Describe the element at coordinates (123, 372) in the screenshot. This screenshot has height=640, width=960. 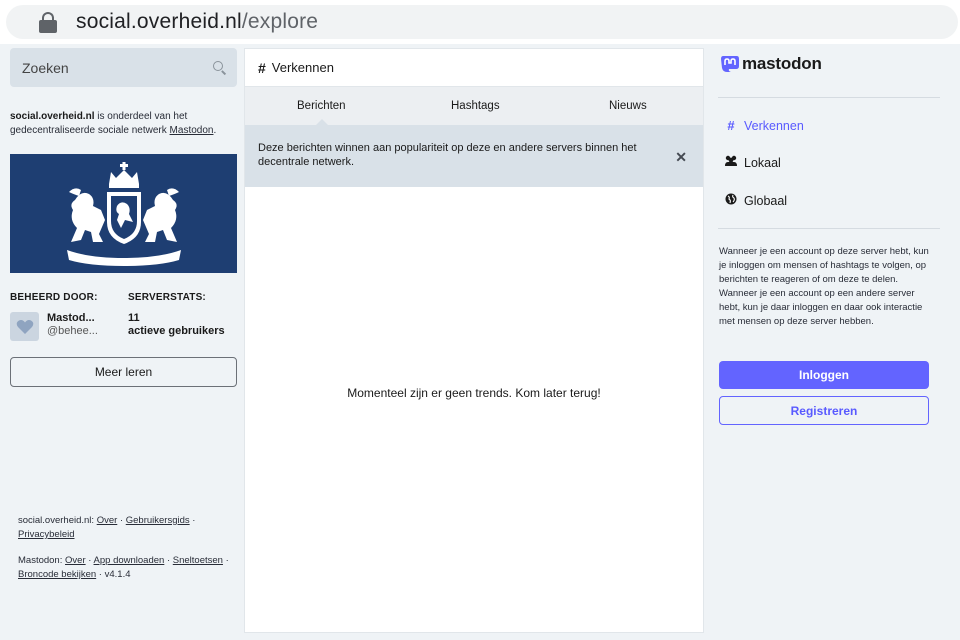
I see `learn-more-button: Meer leren` at that location.